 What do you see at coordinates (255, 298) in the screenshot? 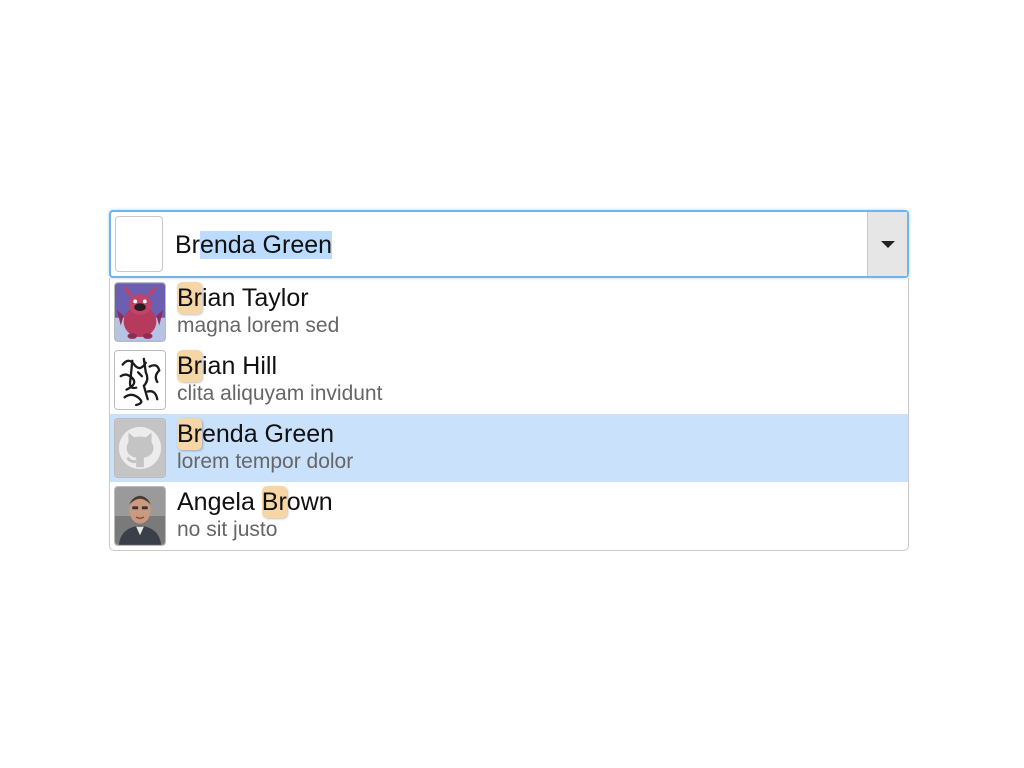
I see `option-name-rest: ian Taylor` at bounding box center [255, 298].